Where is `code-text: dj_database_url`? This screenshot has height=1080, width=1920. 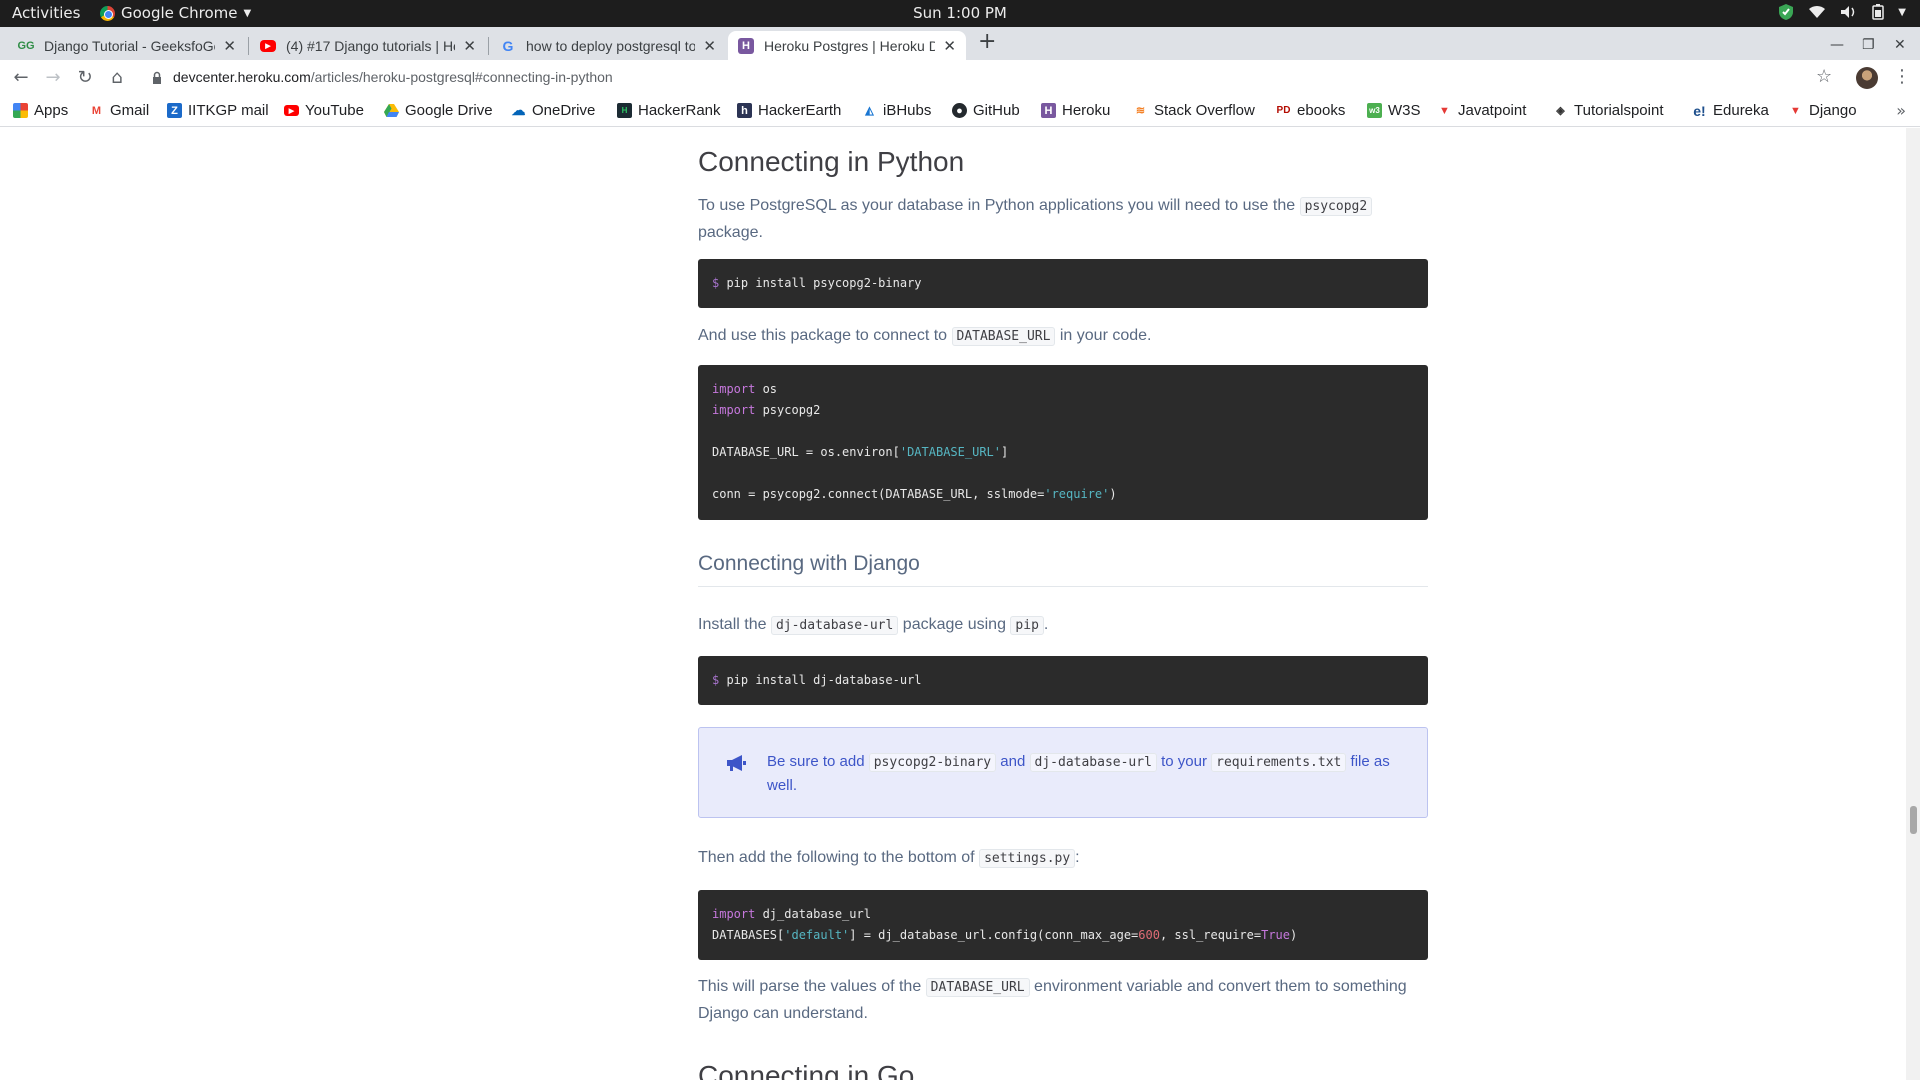
code-text: dj_database_url is located at coordinates (813, 914).